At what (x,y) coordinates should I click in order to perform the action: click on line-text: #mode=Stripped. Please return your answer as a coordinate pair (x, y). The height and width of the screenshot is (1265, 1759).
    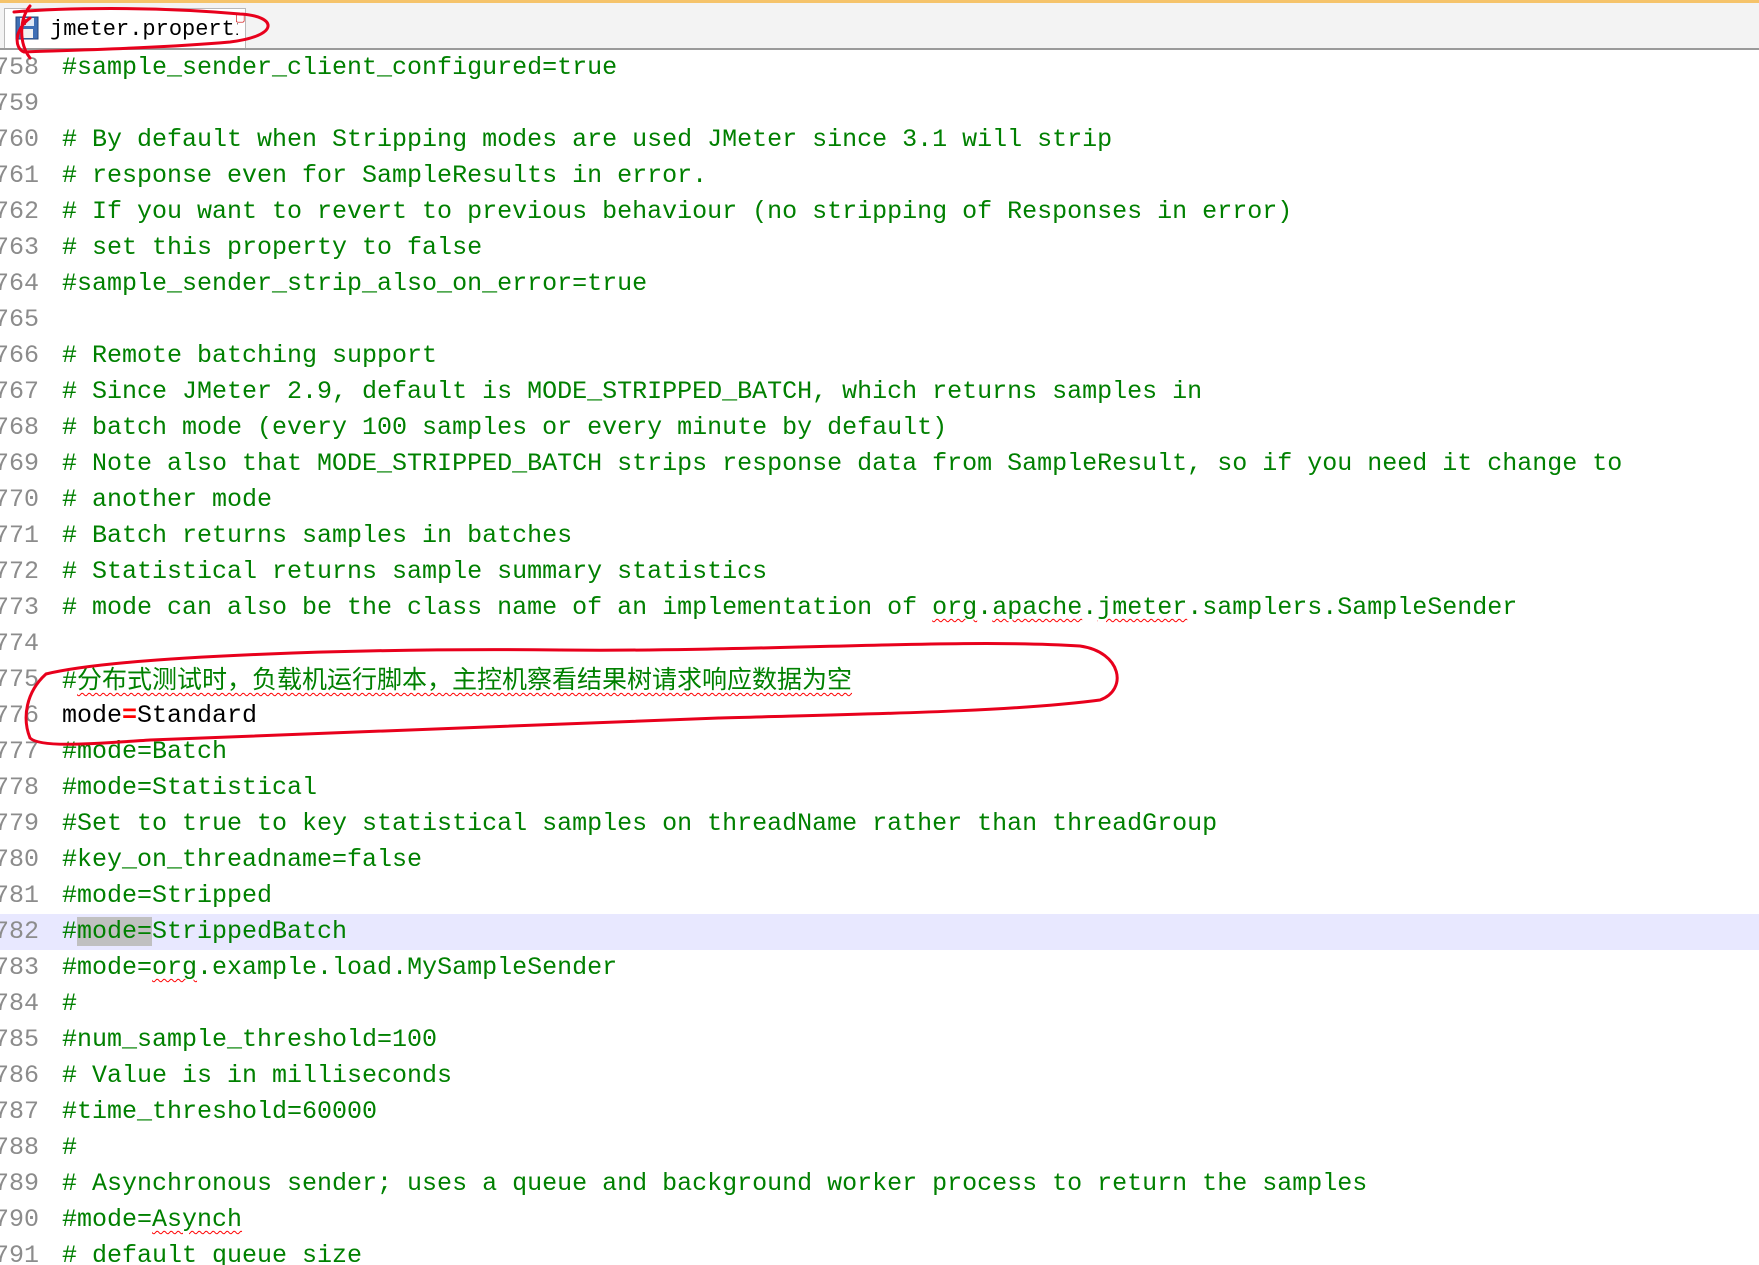
    Looking at the image, I should click on (167, 896).